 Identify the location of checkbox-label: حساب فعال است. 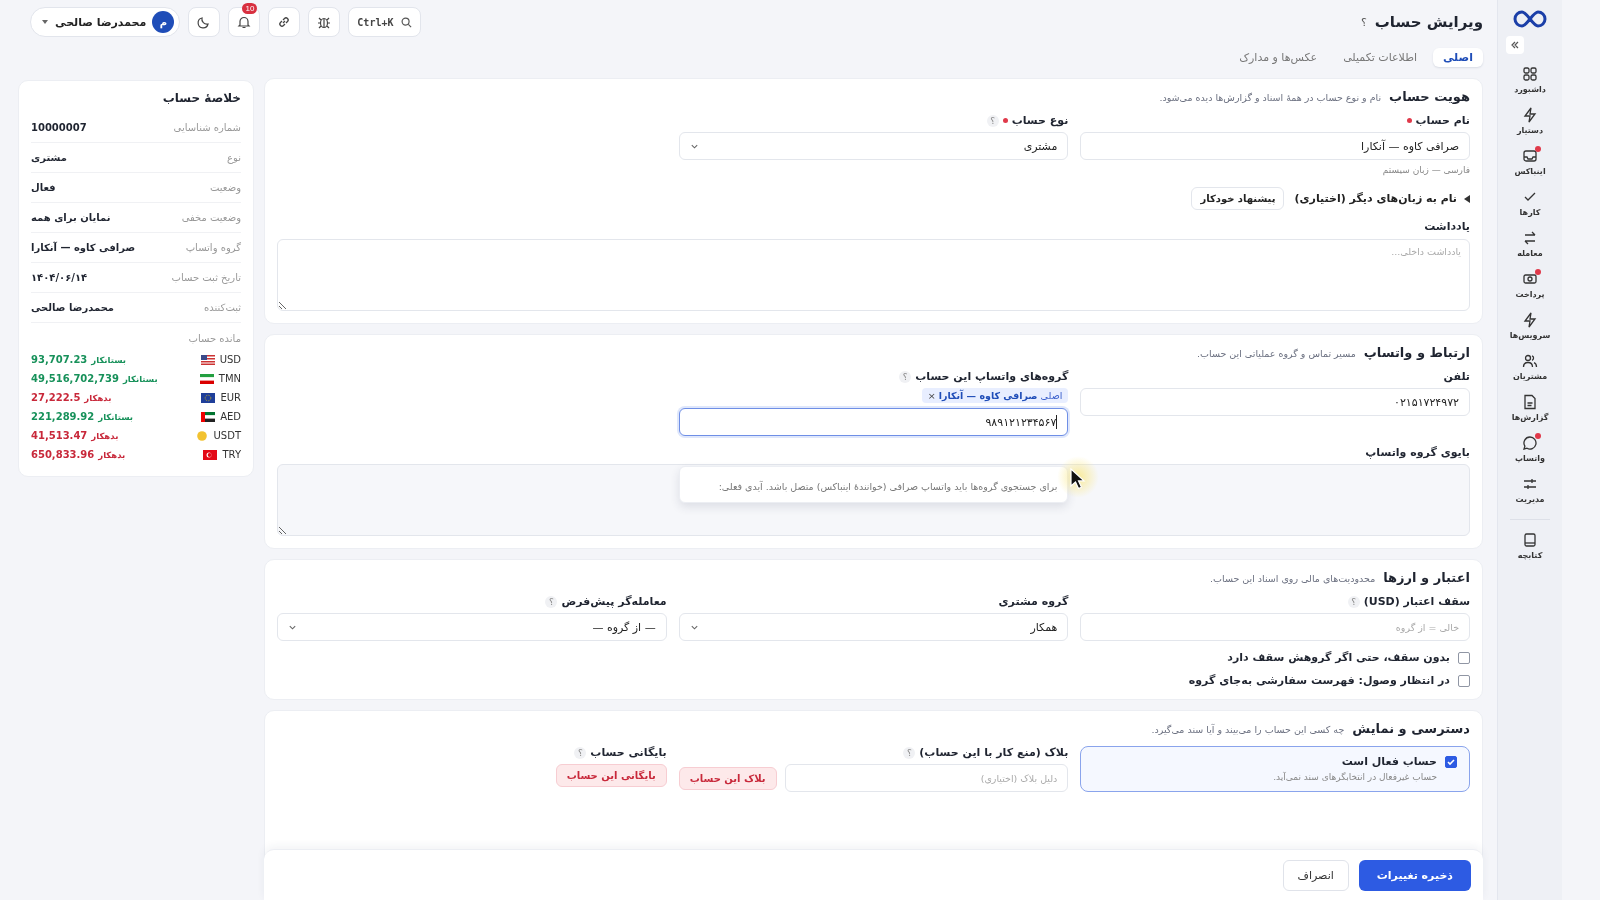
(1389, 761).